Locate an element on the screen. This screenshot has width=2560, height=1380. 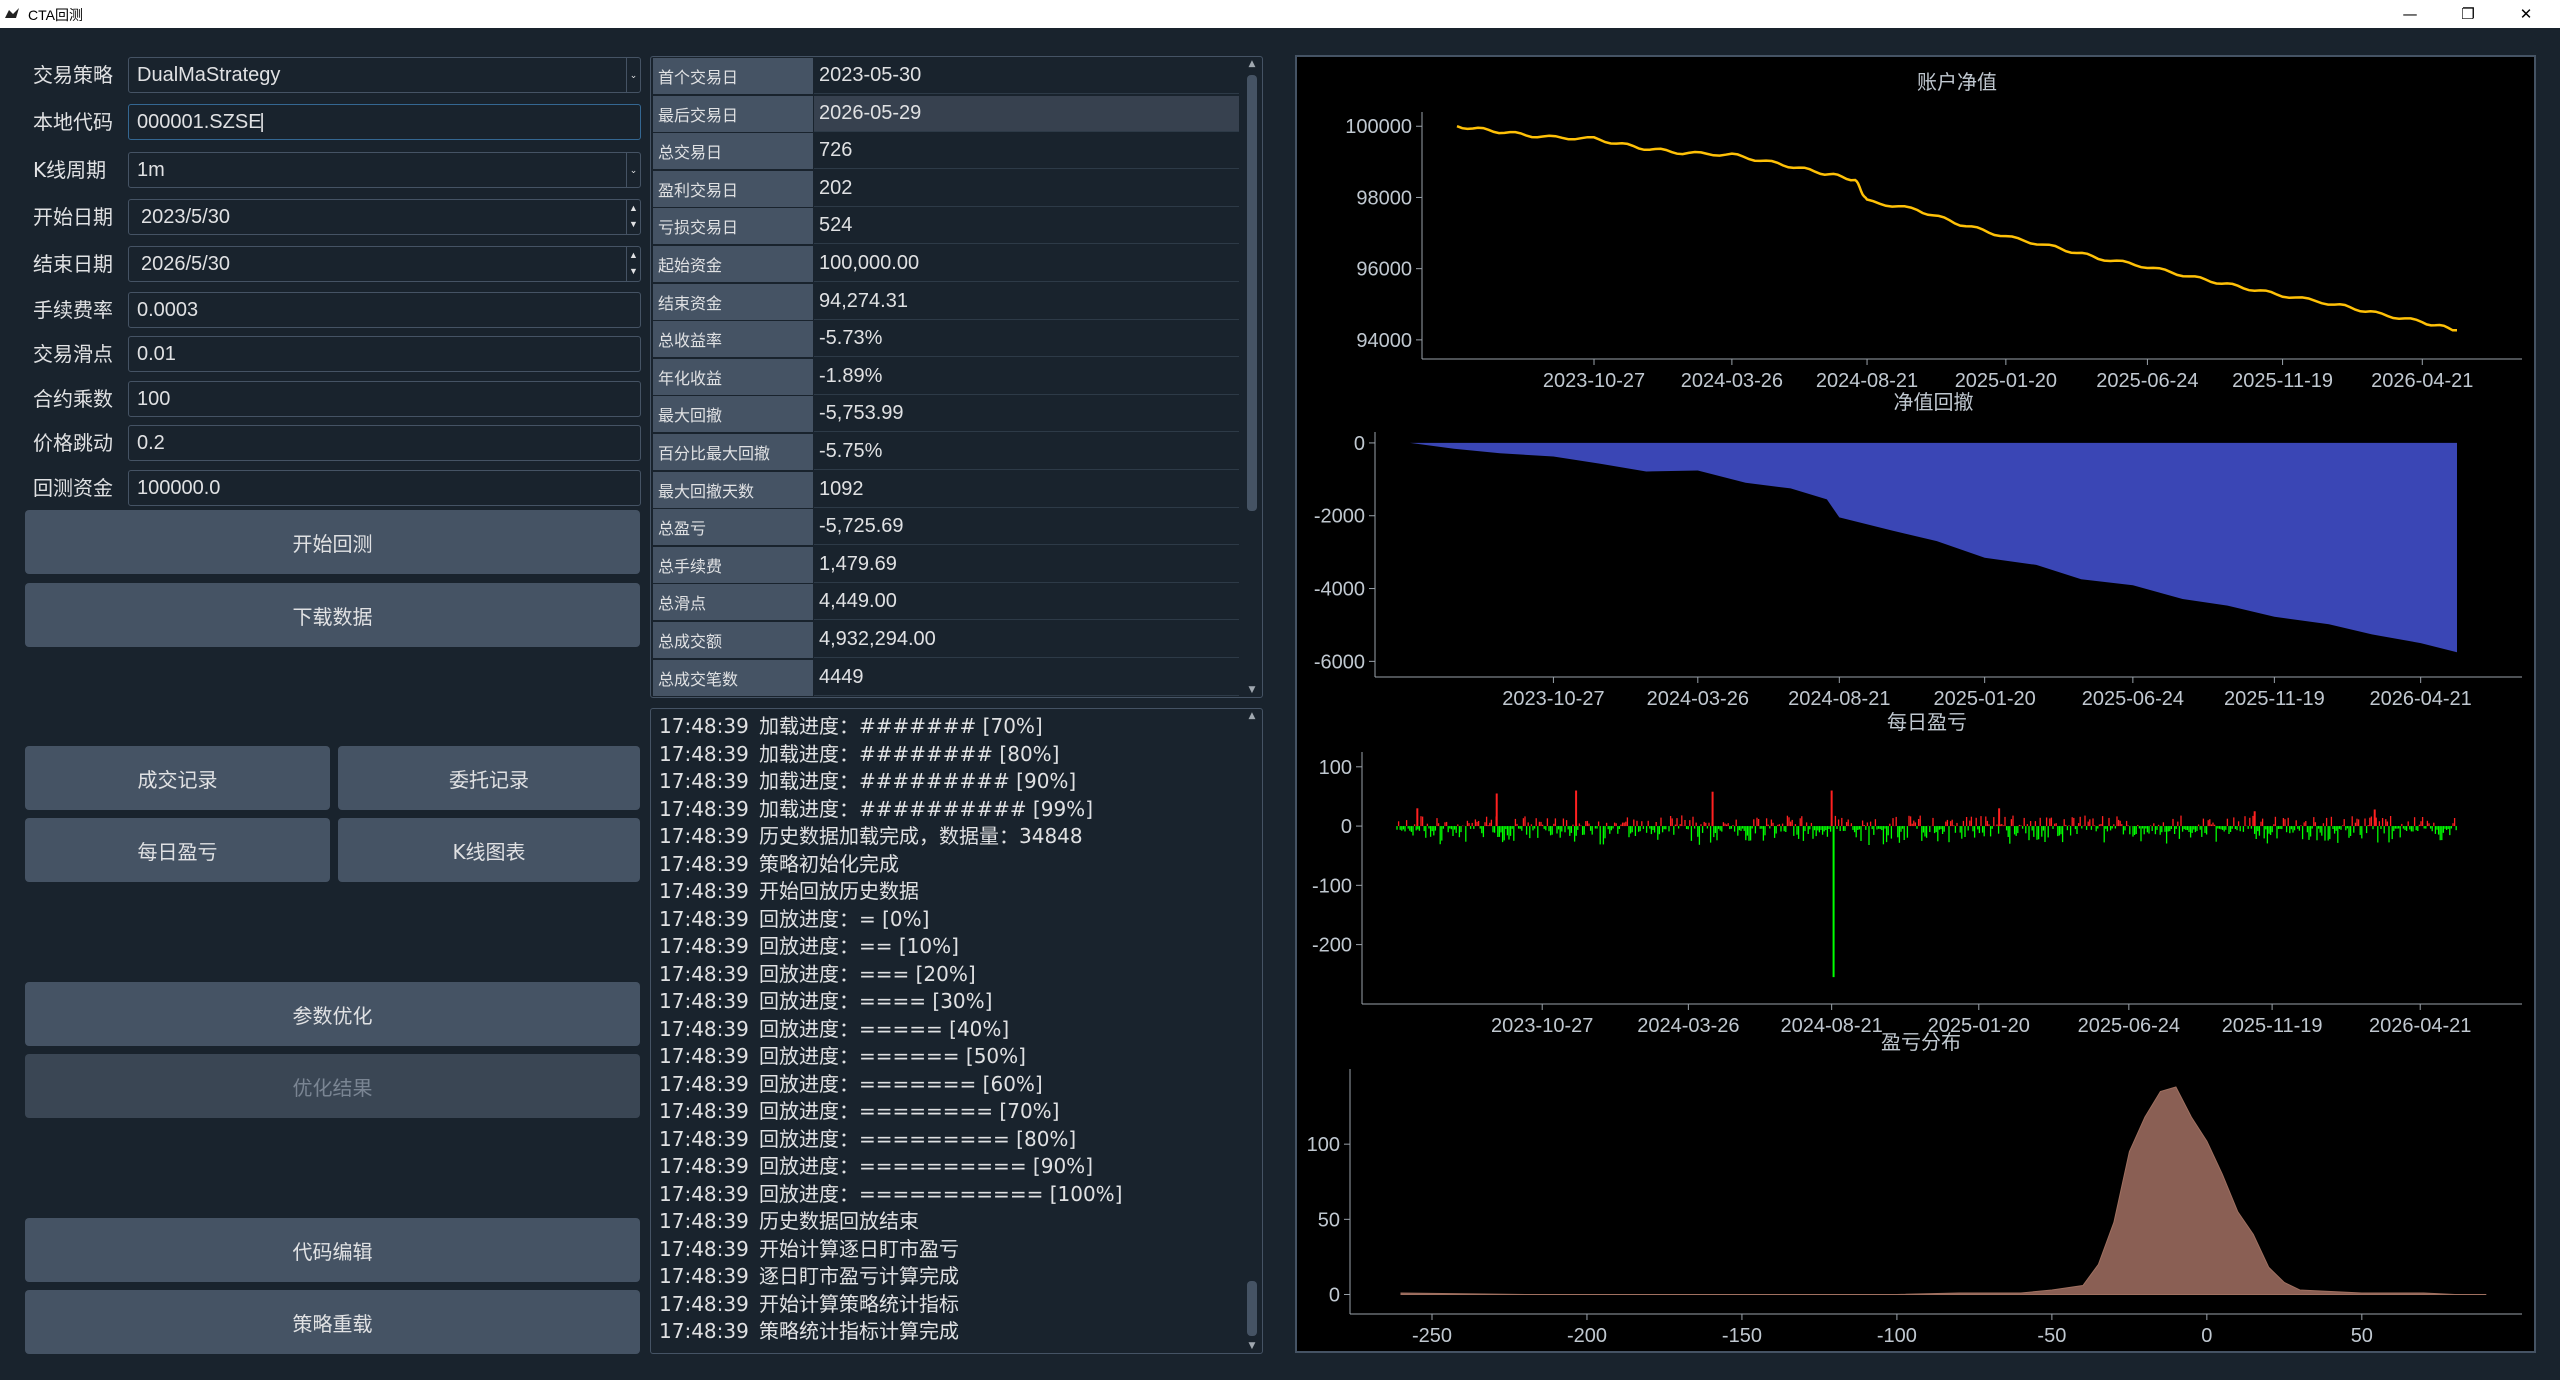
strategy-reload-button: 策略重载 is located at coordinates (332, 1322).